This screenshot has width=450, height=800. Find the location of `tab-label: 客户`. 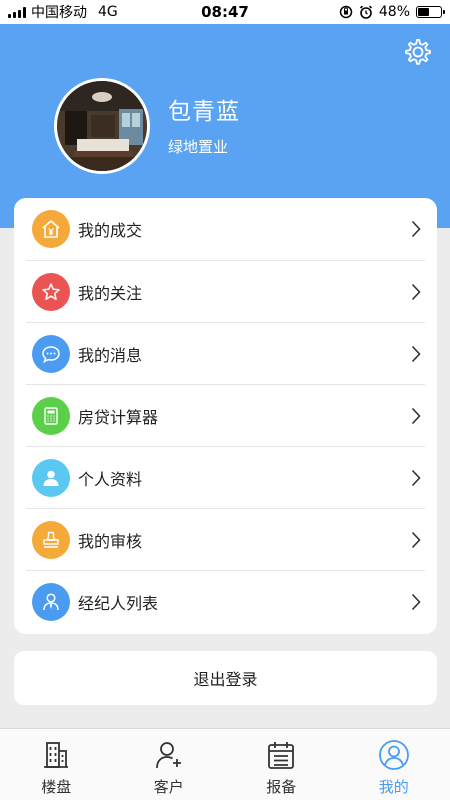

tab-label: 客户 is located at coordinates (168, 787).